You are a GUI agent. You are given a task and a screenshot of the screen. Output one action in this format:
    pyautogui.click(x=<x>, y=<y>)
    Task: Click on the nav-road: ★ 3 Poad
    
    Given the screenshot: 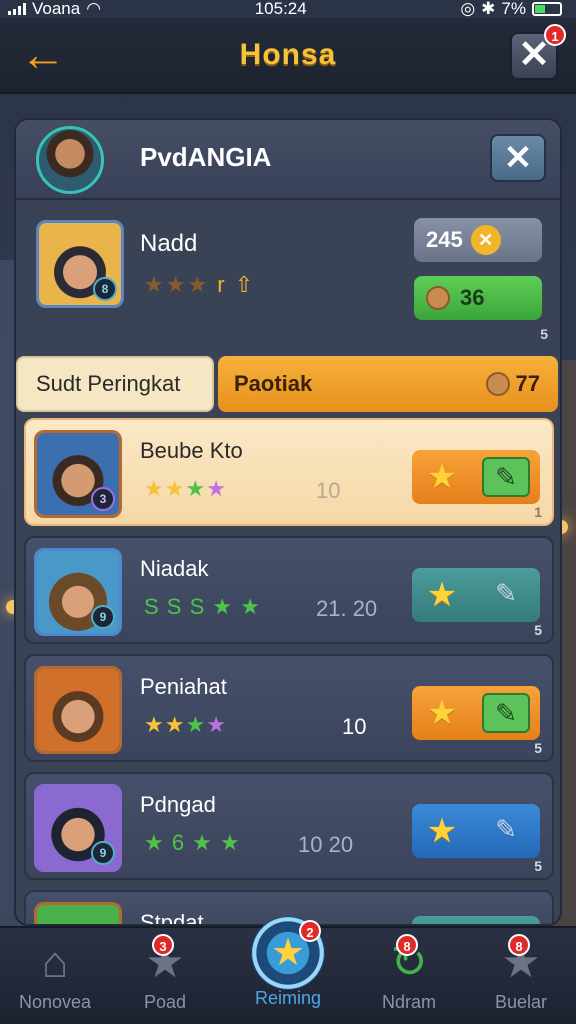 What is the action you would take?
    pyautogui.click(x=165, y=978)
    